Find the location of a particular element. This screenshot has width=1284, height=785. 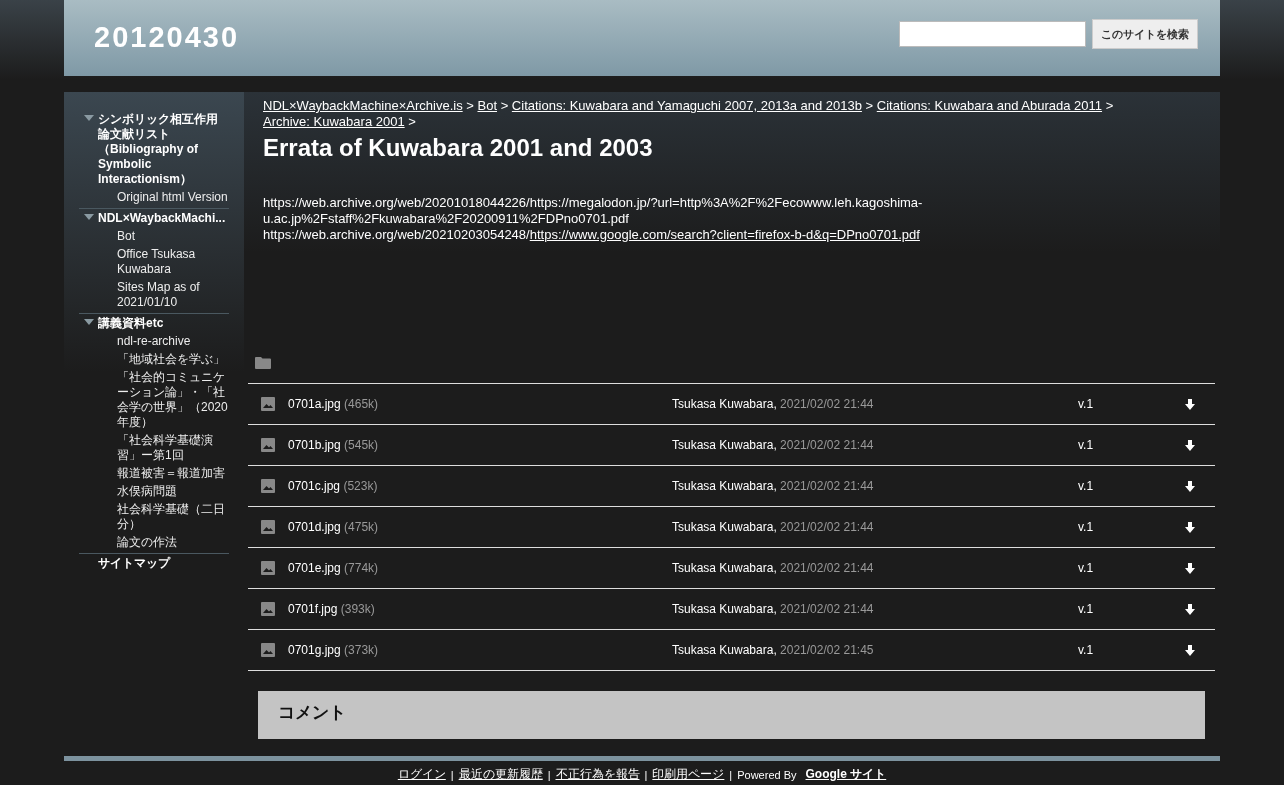

powered-by-text: Powered By is located at coordinates (767, 774).